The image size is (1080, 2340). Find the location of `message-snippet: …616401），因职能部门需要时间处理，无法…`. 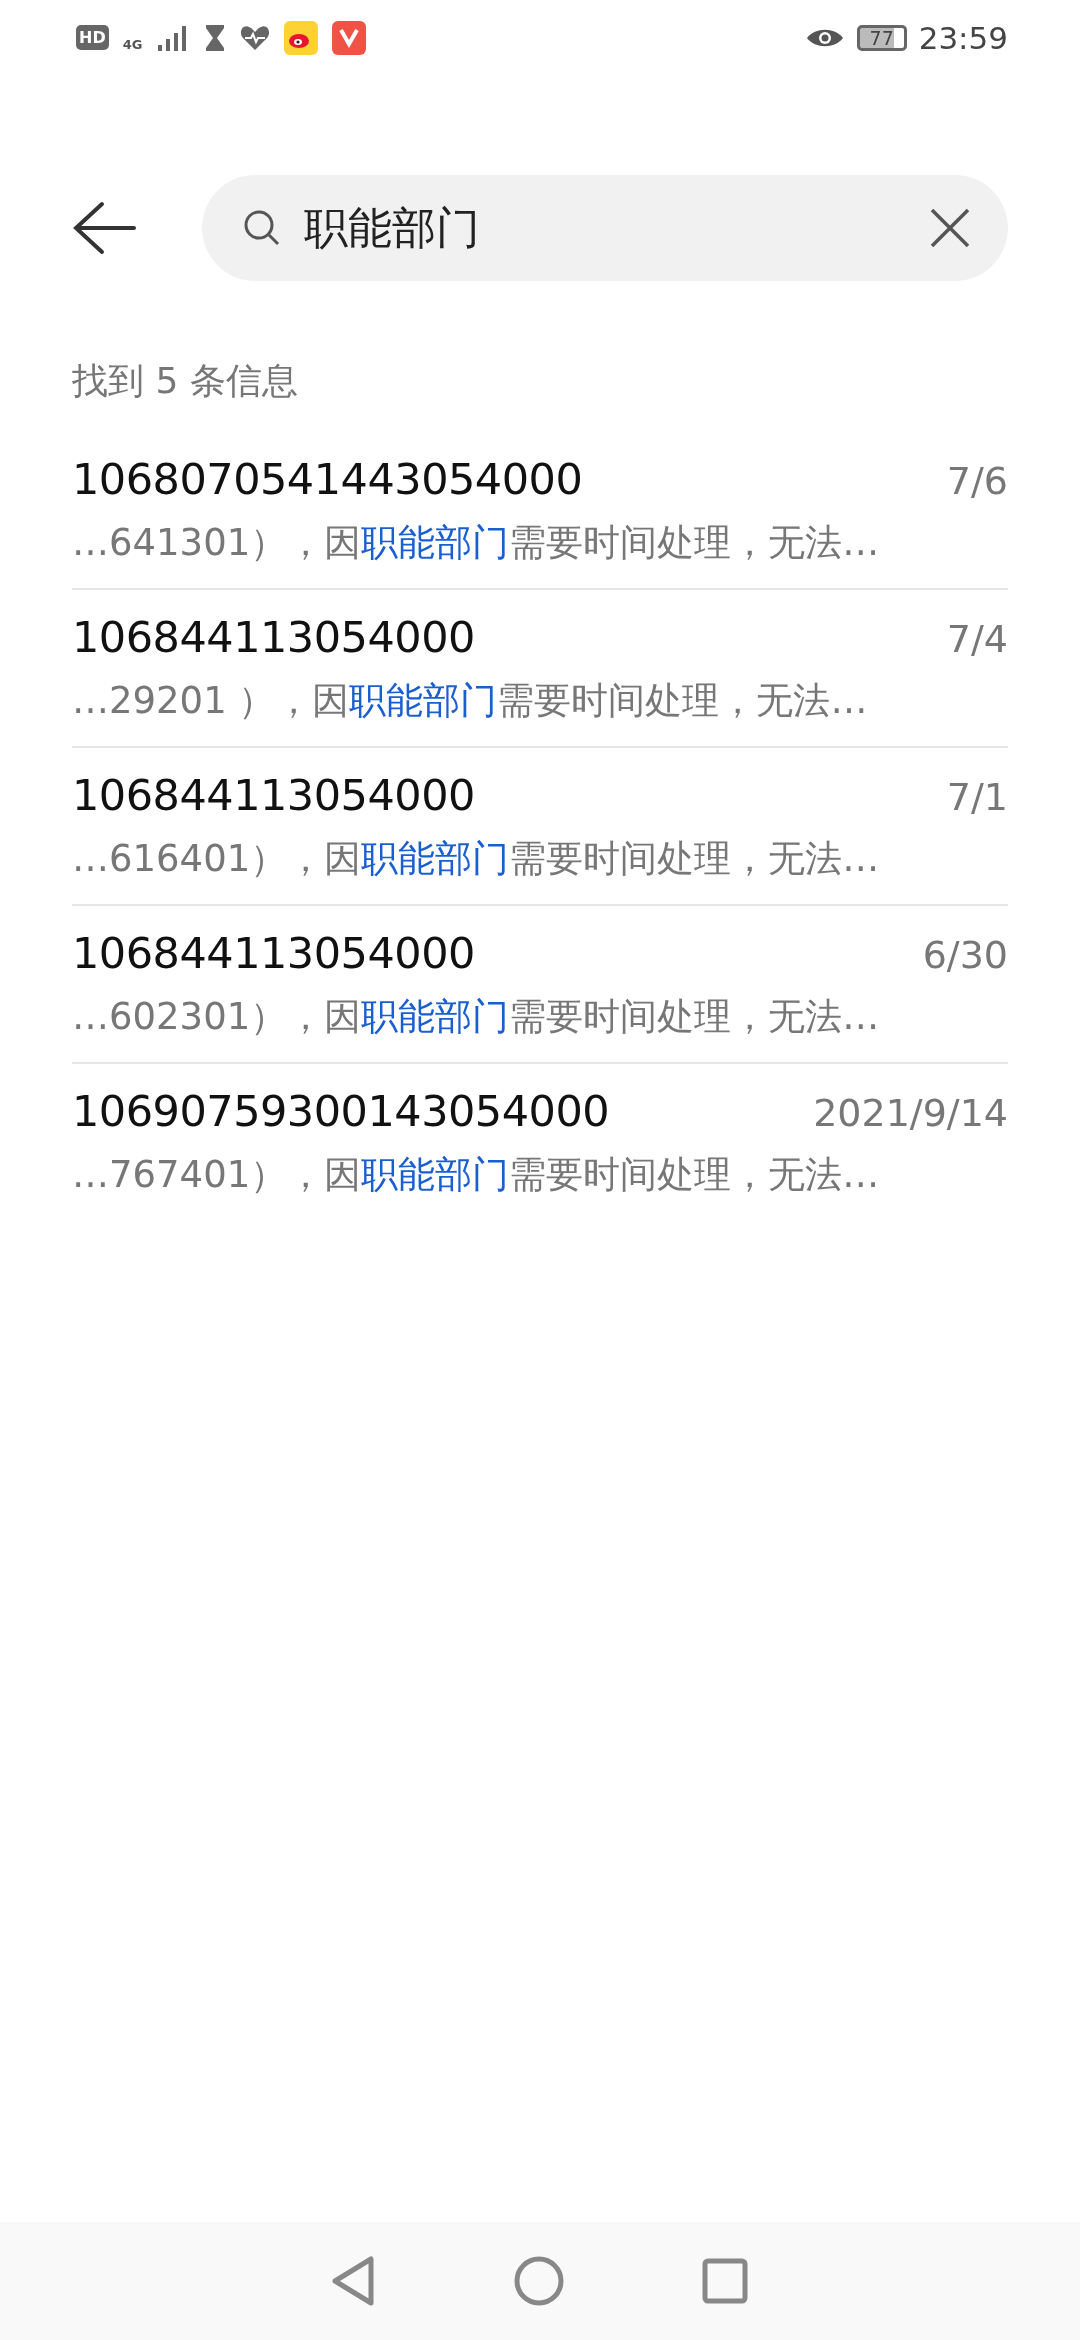

message-snippet: …616401），因职能部门需要时间处理，无法… is located at coordinates (476, 859).